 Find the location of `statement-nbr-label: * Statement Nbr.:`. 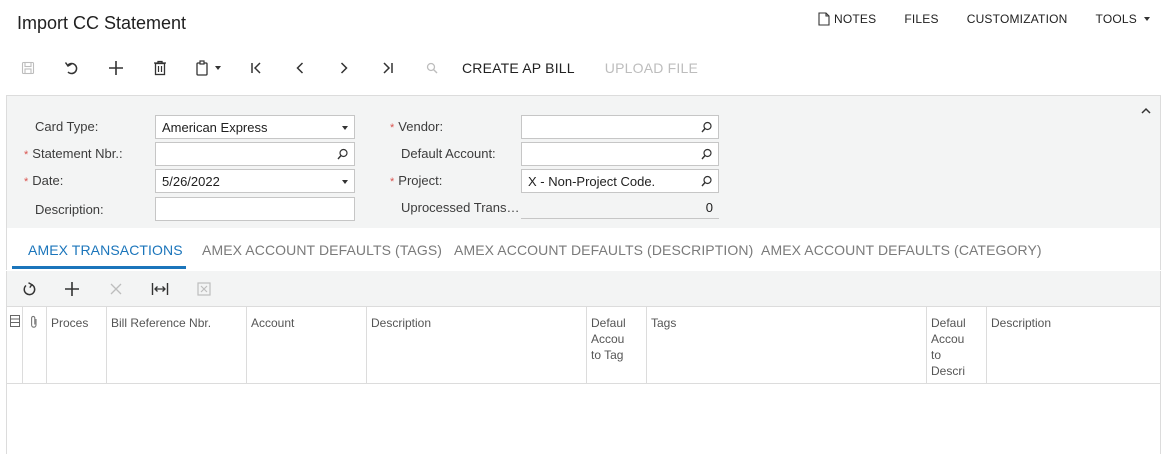

statement-nbr-label: * Statement Nbr.: is located at coordinates (73, 153).